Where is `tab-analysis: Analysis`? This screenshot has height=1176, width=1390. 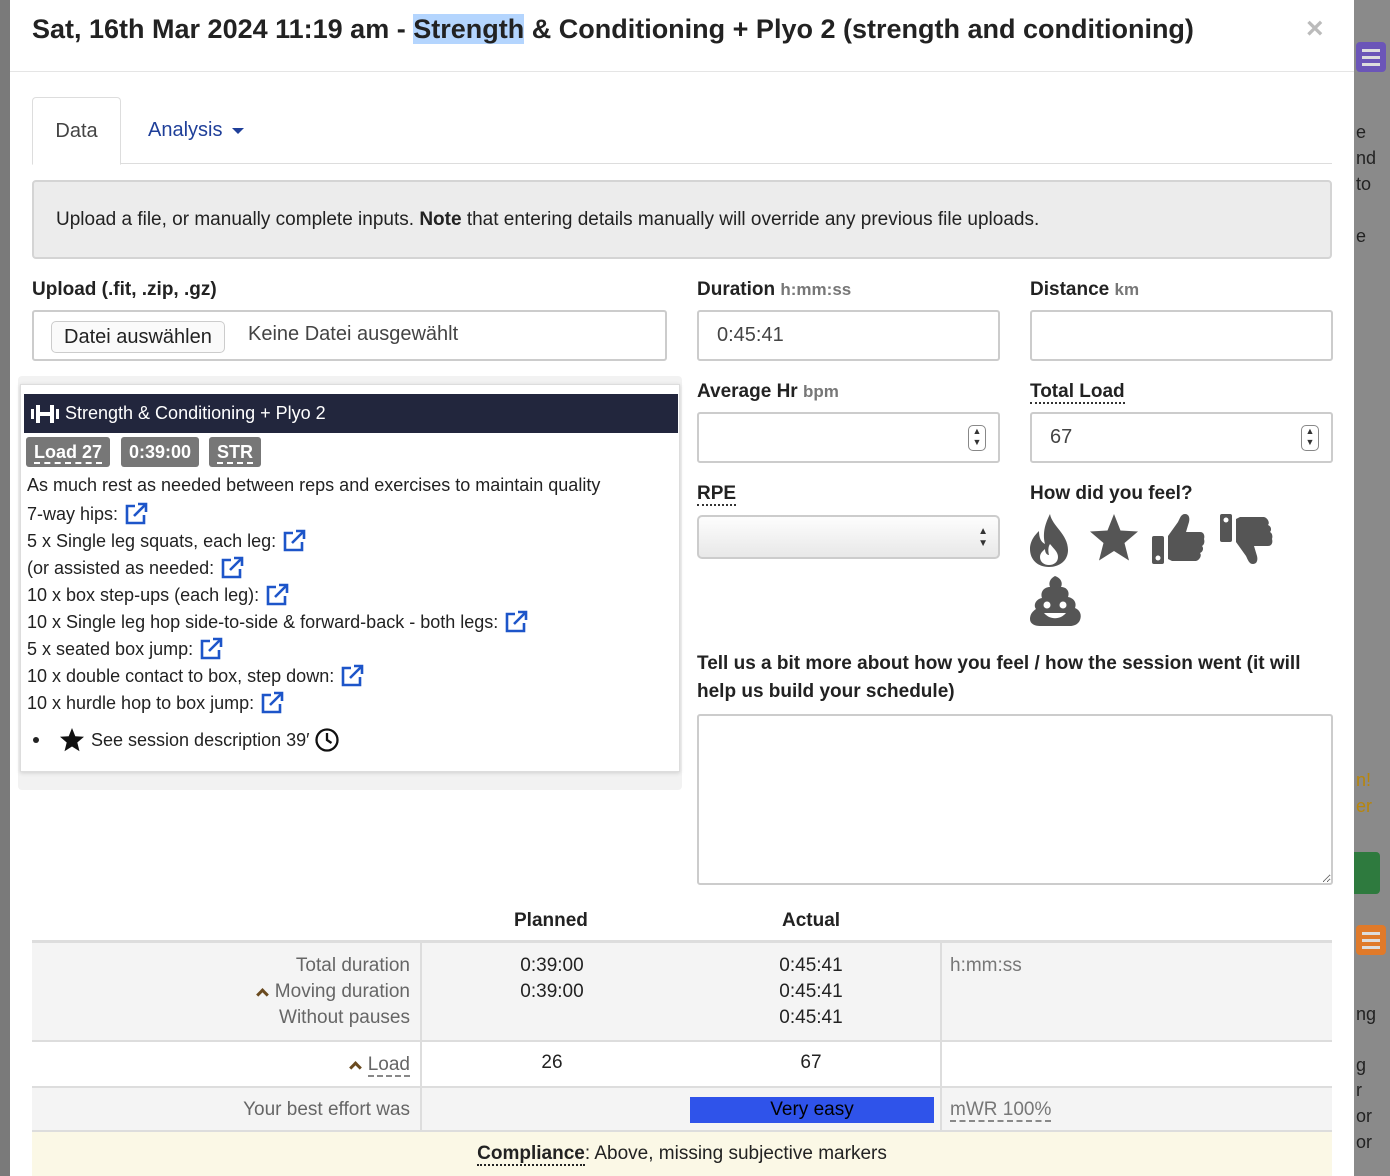
tab-analysis: Analysis is located at coordinates (196, 130).